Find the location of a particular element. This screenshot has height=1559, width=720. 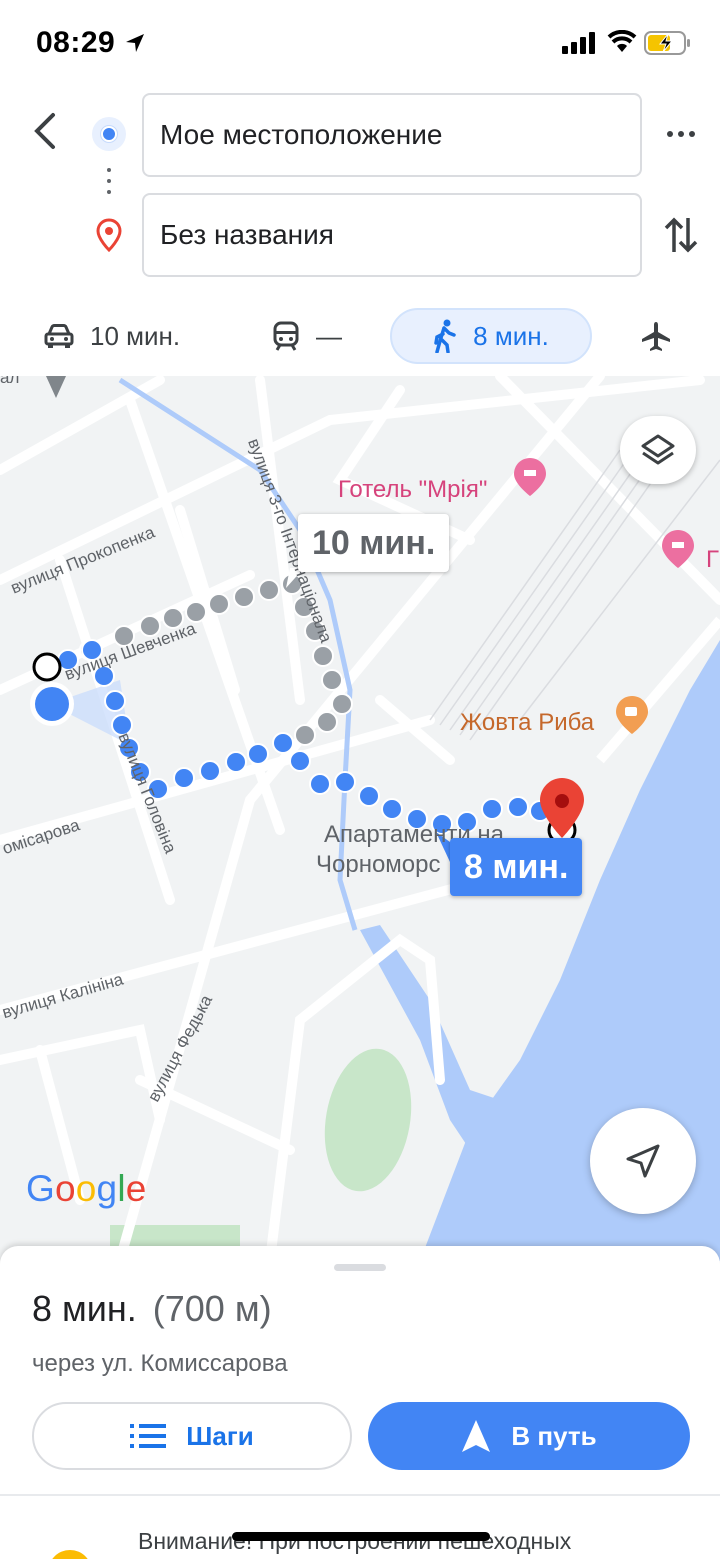

train-icon is located at coordinates (286, 336).